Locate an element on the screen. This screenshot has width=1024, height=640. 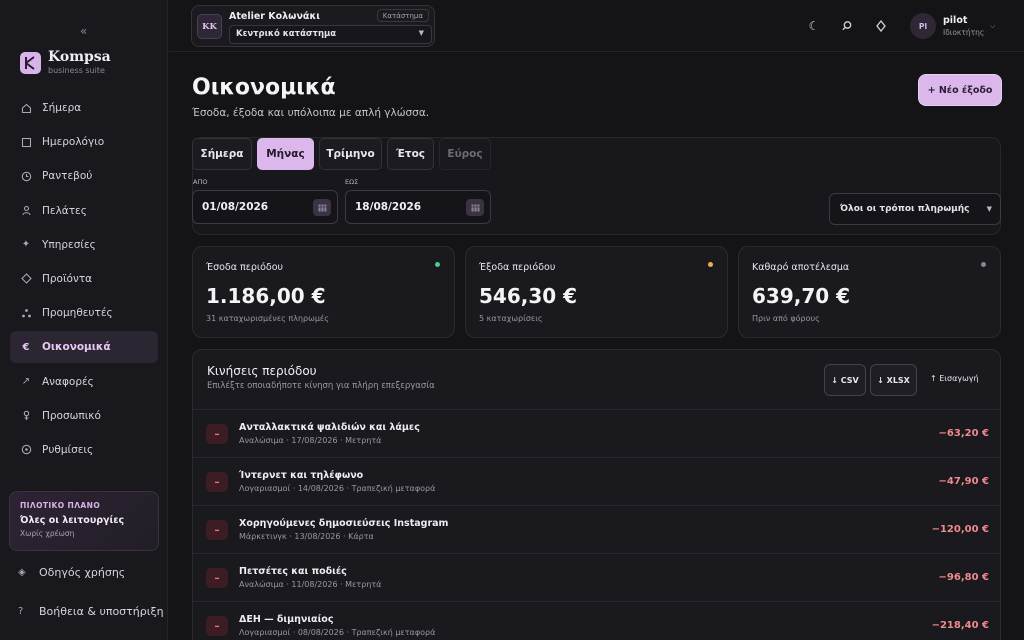
sidebar-item-label: Αναφορές is located at coordinates (68, 381).